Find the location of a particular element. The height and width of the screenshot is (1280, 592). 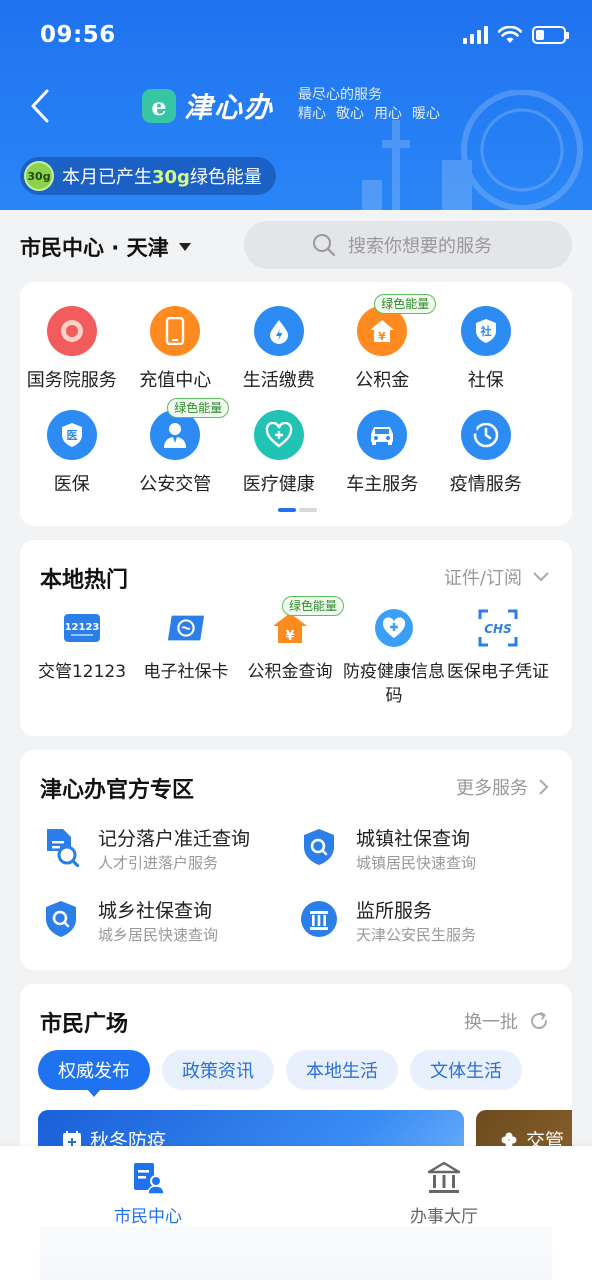

hot-chs-voucher: CHS 医保电子凭证 is located at coordinates (498, 658).